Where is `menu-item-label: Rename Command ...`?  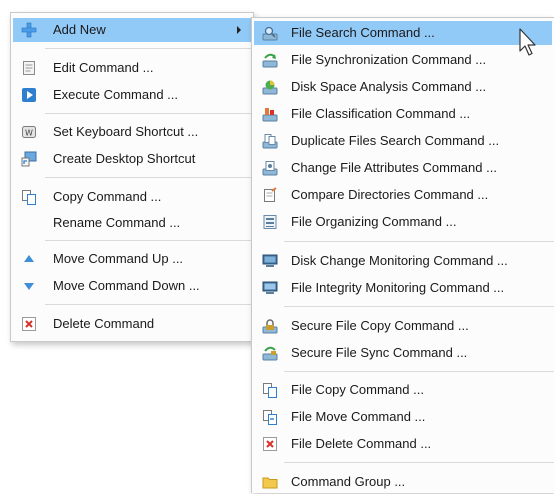 menu-item-label: Rename Command ... is located at coordinates (117, 222).